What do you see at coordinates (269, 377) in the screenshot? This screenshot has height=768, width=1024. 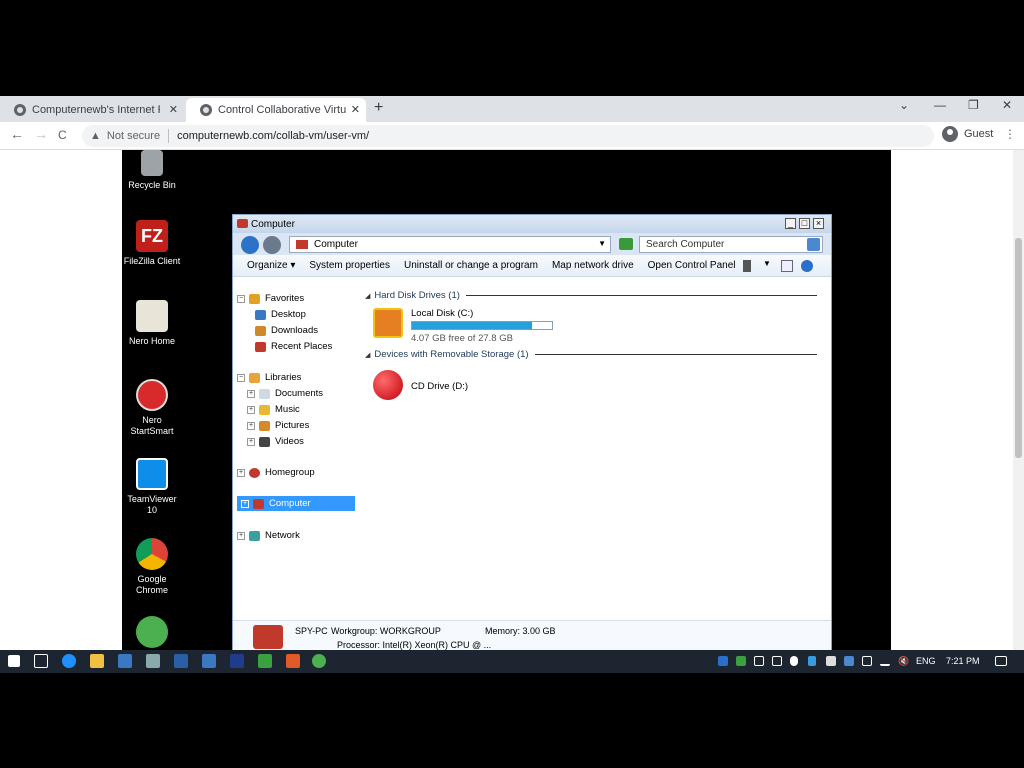 I see `nav-libraries: − Libraries` at bounding box center [269, 377].